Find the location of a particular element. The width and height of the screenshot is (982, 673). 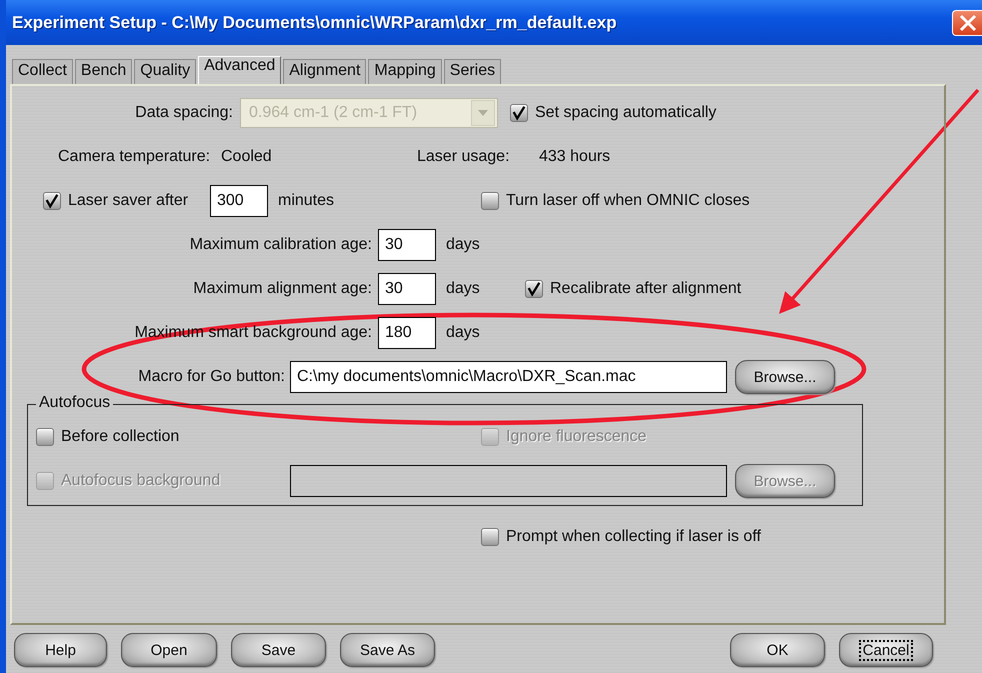

dropdown-arrow-icon is located at coordinates (483, 113).